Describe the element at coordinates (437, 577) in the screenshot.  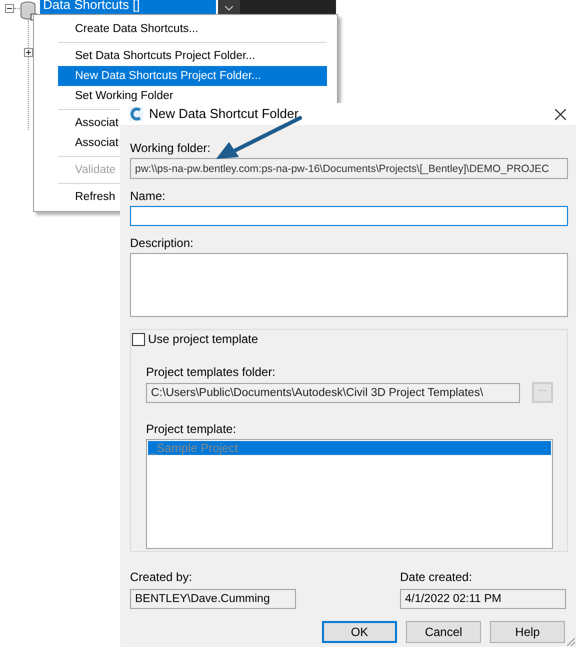
I see `field-label: Date created:` at that location.